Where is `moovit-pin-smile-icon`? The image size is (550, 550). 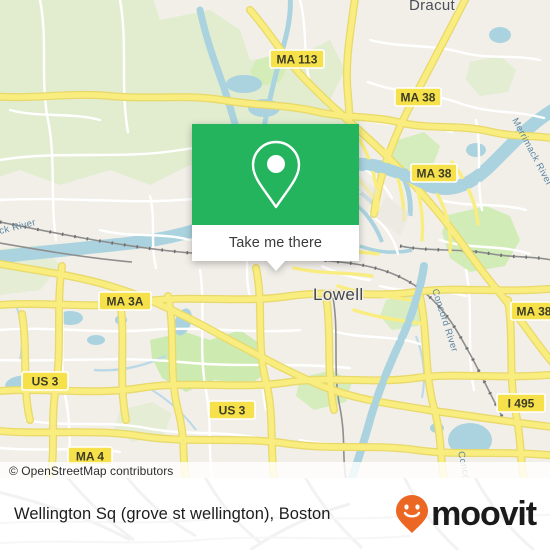 moovit-pin-smile-icon is located at coordinates (412, 514).